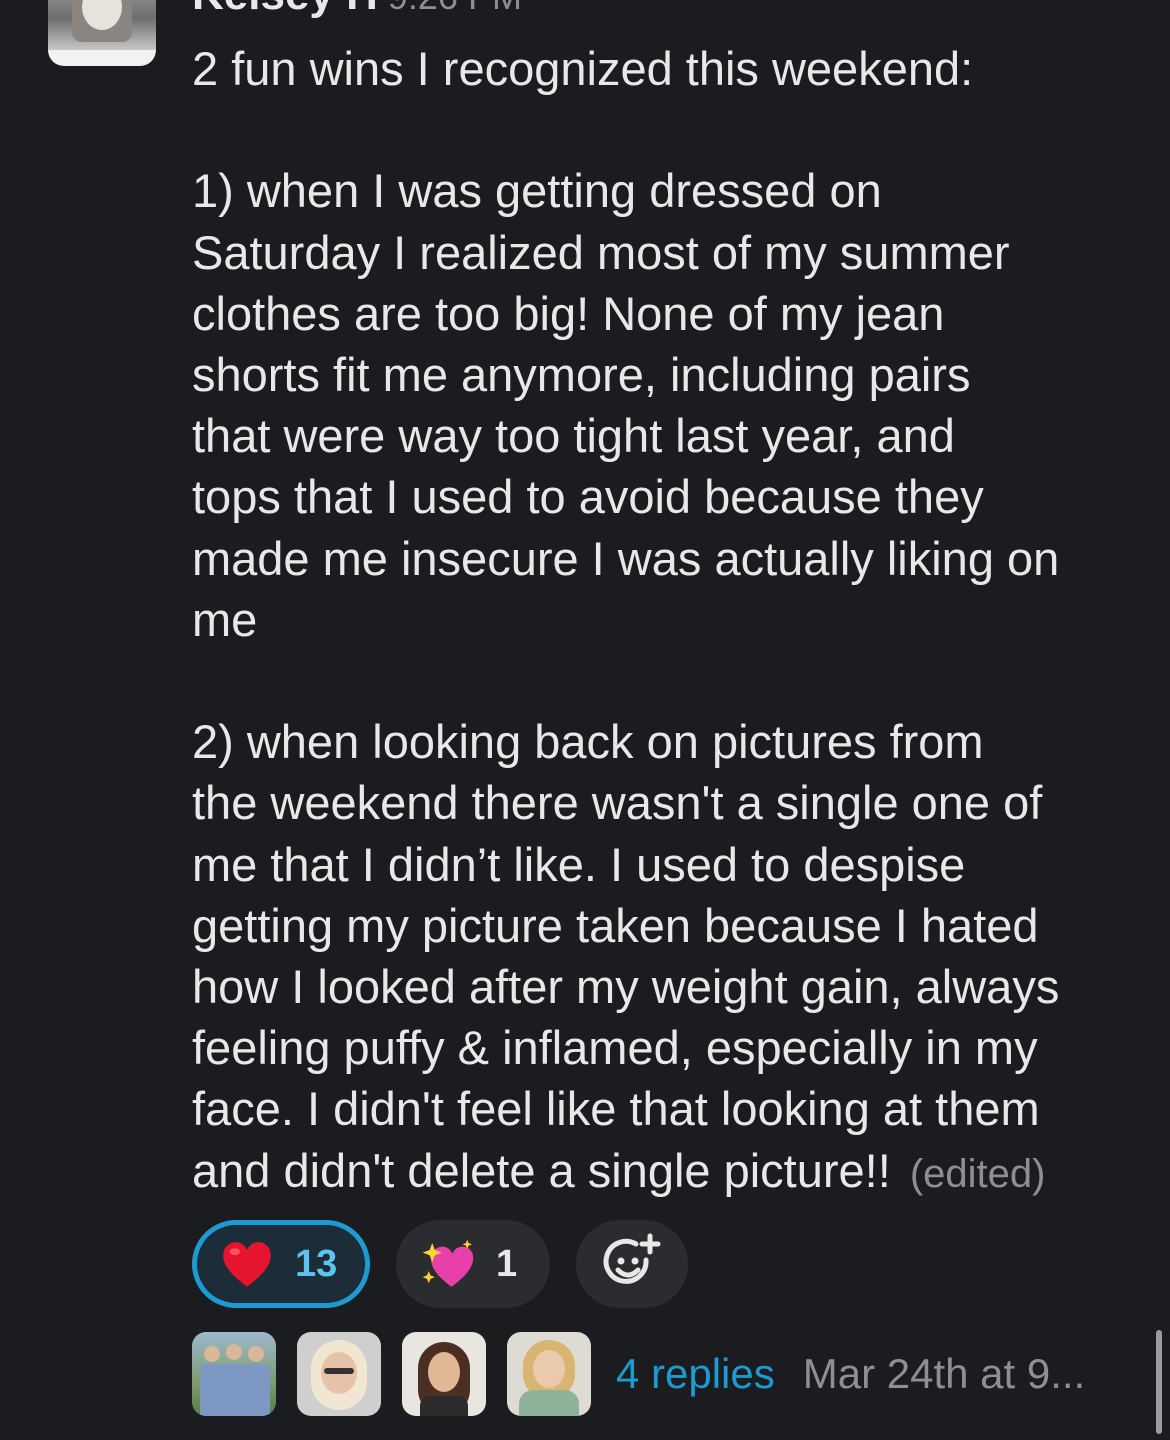 The height and width of the screenshot is (1440, 1170). What do you see at coordinates (316, 1263) in the screenshot?
I see `reaction-heart-count: 13` at bounding box center [316, 1263].